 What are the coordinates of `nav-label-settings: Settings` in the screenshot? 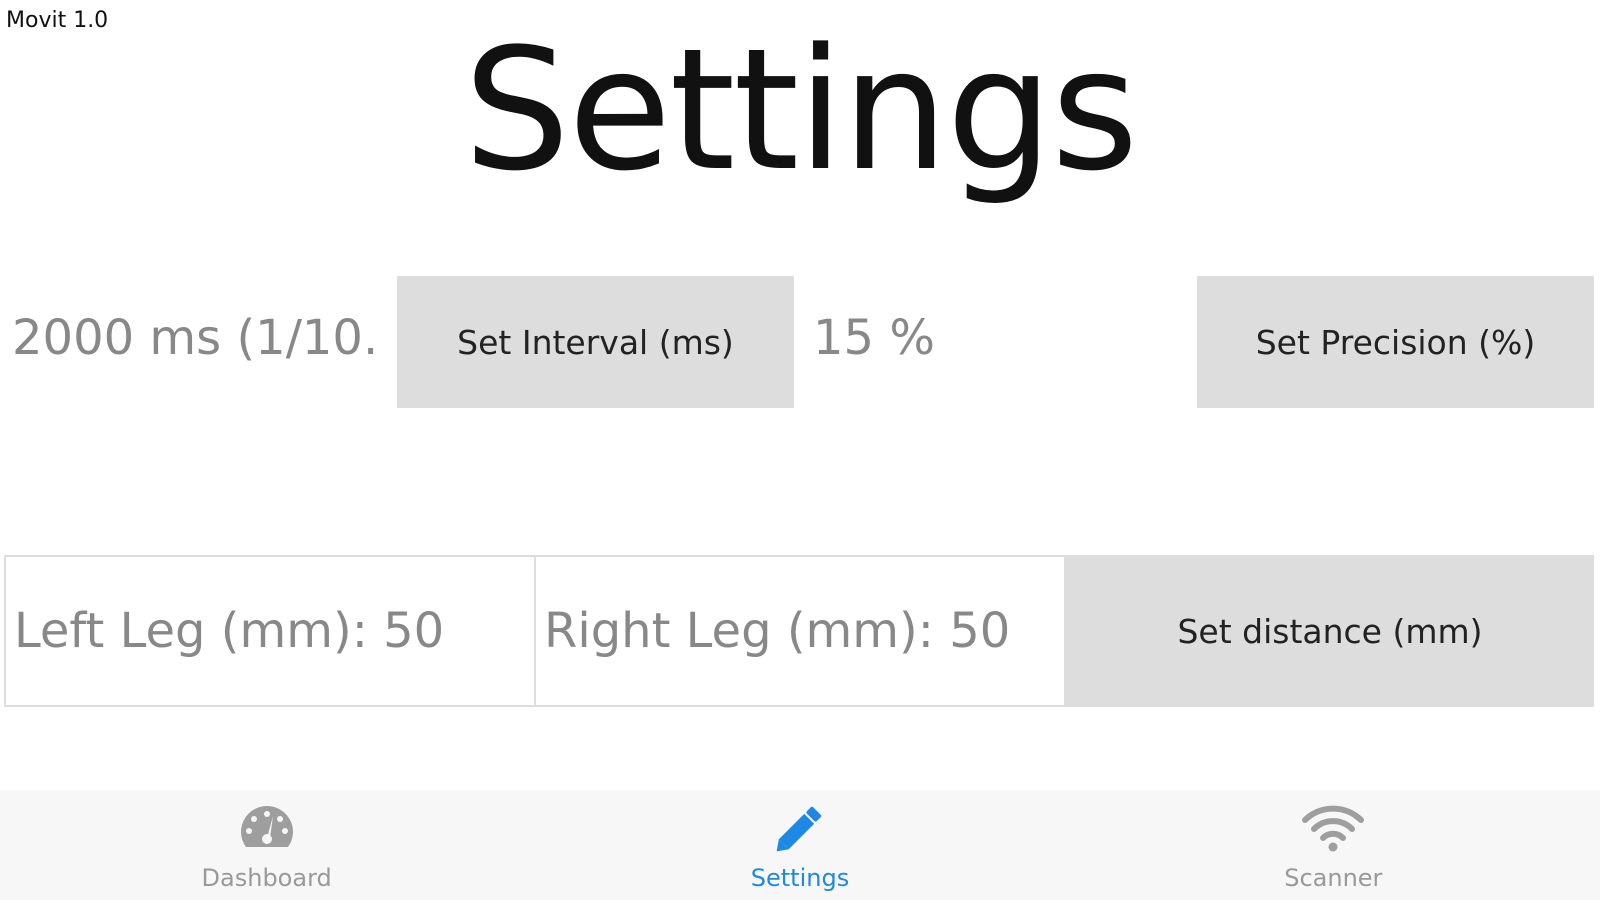 It's located at (800, 878).